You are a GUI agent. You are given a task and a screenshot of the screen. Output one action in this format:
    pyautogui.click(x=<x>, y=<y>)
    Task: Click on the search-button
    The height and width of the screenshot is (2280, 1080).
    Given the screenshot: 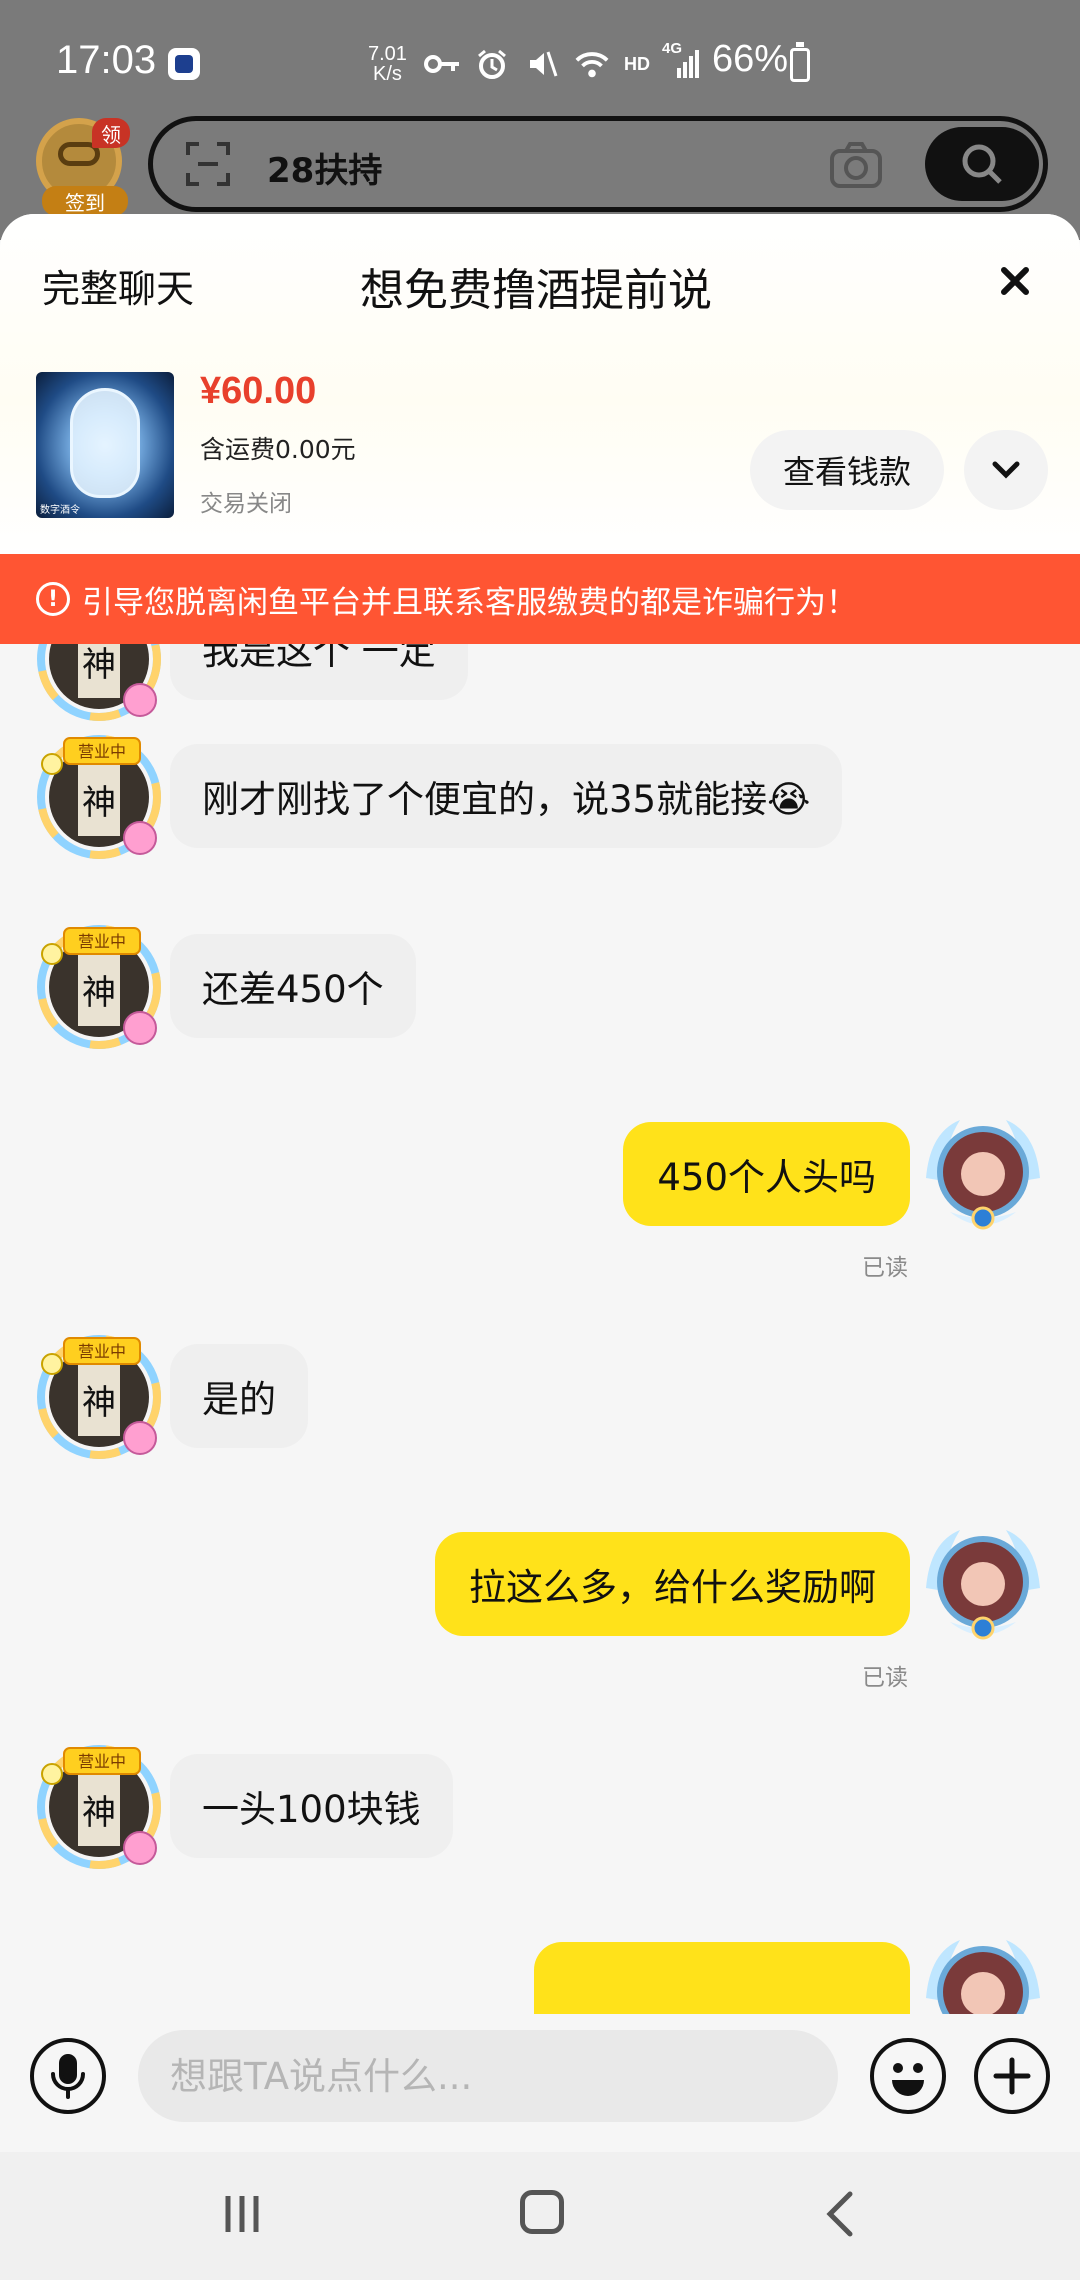 What is the action you would take?
    pyautogui.click(x=982, y=164)
    